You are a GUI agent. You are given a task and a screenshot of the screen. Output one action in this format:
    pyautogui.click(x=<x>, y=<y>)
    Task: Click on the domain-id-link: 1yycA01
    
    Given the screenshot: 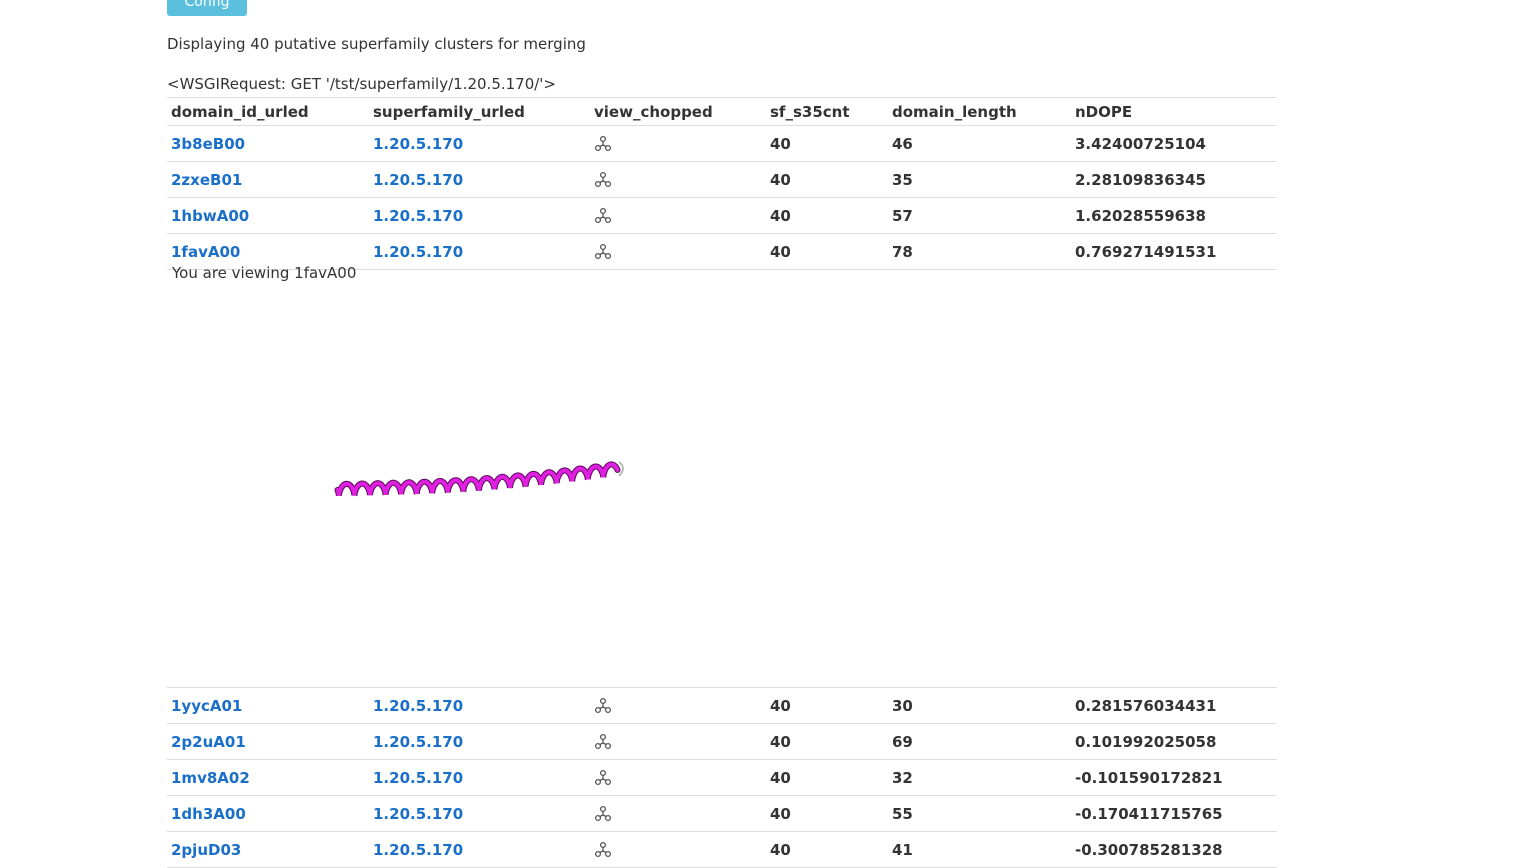 What is the action you would take?
    pyautogui.click(x=206, y=706)
    